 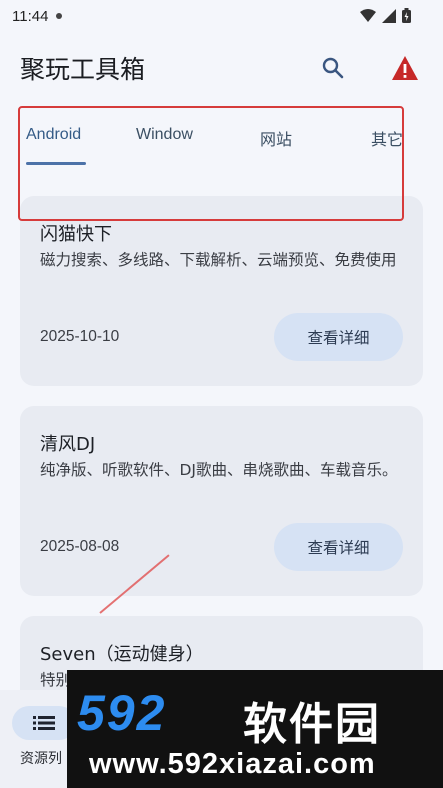 I want to click on status-time: 11:44, so click(x=30, y=16).